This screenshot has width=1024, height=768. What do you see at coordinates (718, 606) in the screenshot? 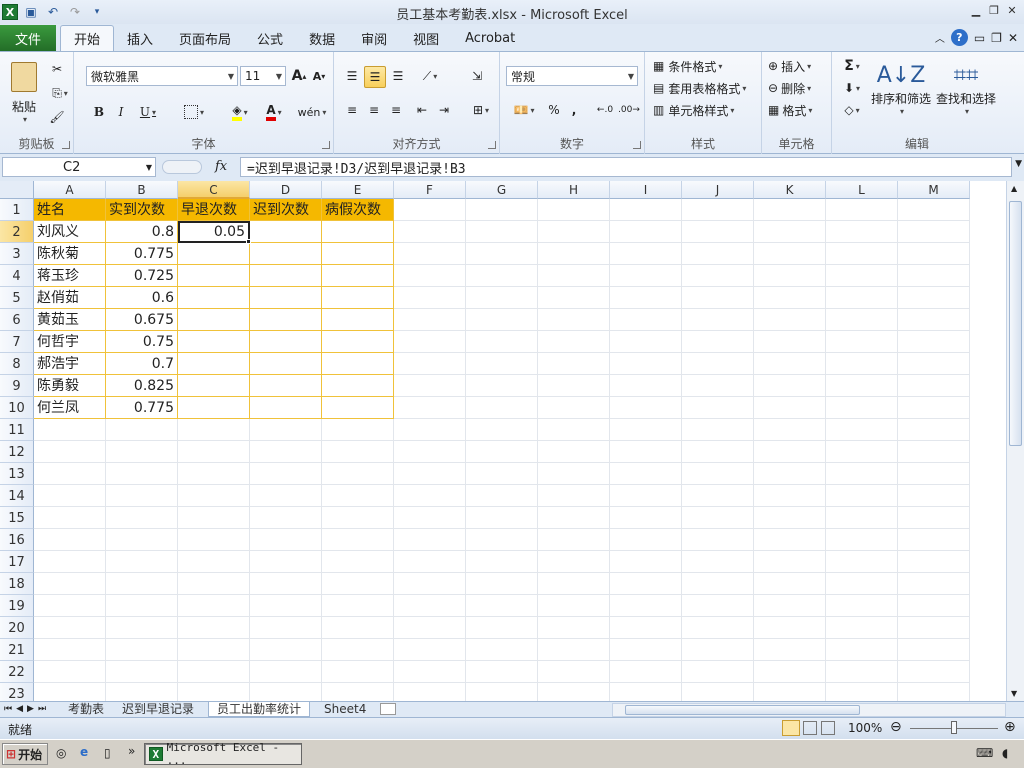
I see `cell-J19` at bounding box center [718, 606].